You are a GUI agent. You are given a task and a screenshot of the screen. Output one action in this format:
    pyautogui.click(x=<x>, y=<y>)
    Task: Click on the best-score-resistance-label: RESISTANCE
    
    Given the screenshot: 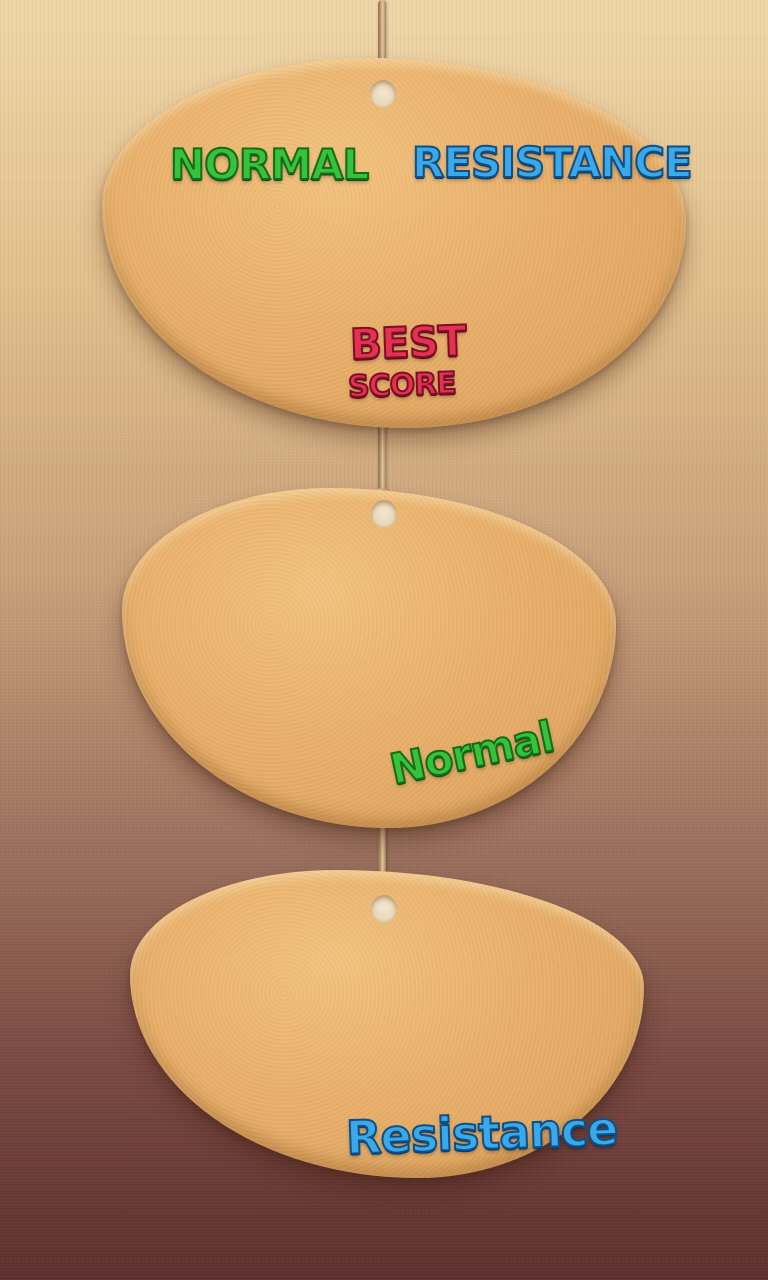 What is the action you would take?
    pyautogui.click(x=552, y=162)
    